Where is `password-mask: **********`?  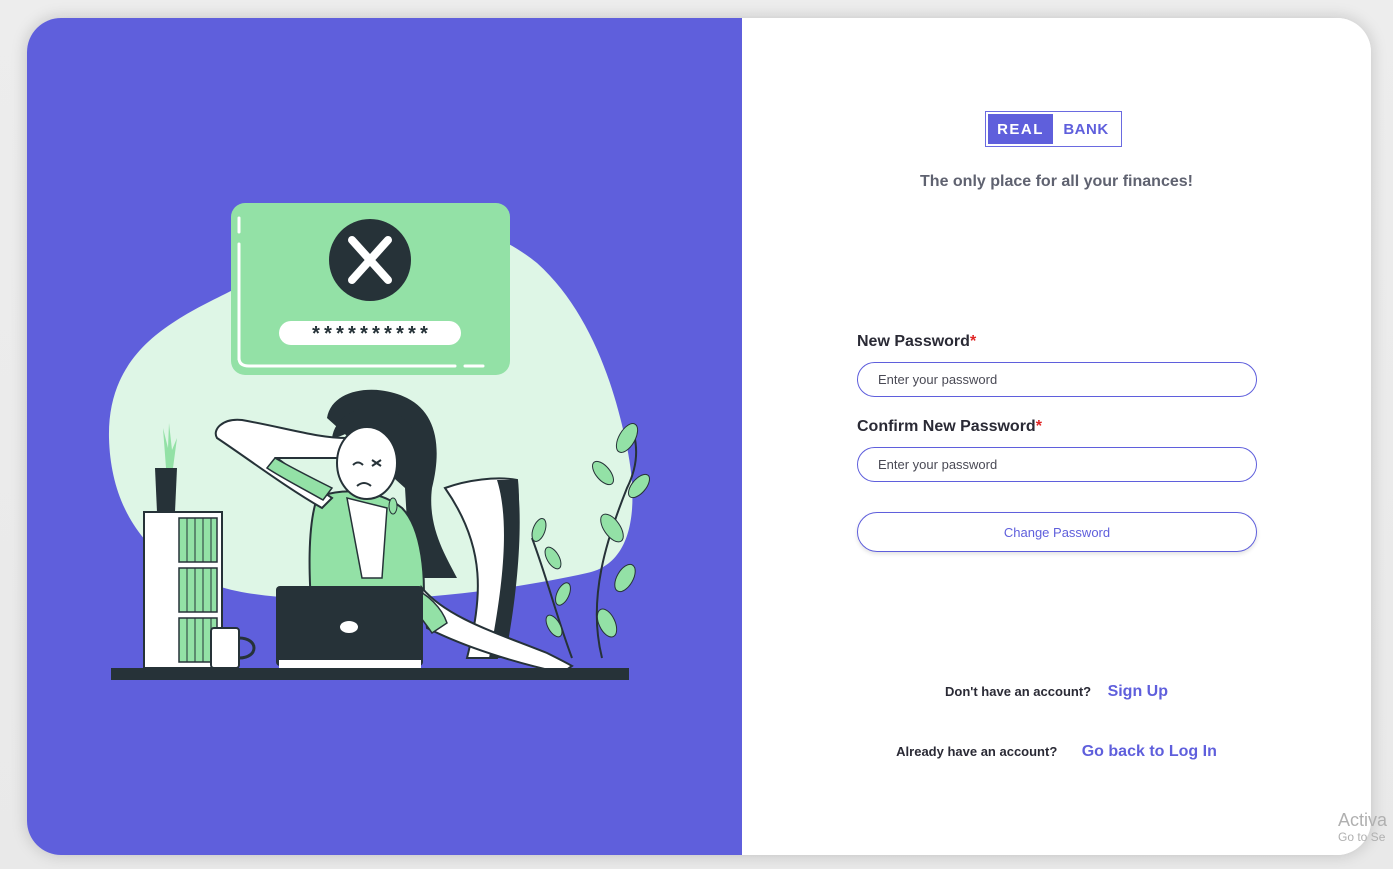
password-mask: ********** is located at coordinates (370, 336).